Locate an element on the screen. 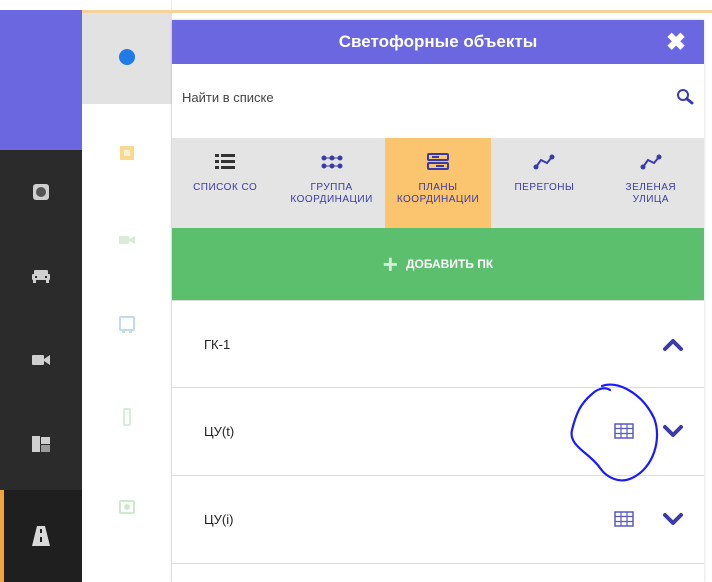  panel-header: Светофорные объекты ✖ is located at coordinates (438, 42).